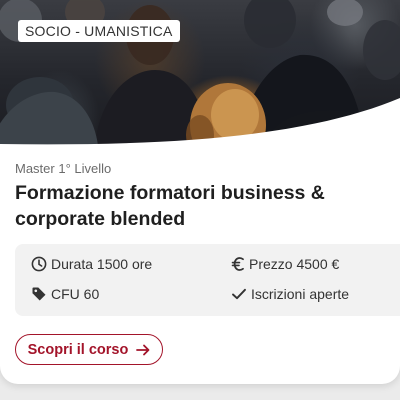 The image size is (400, 400). I want to click on enrollment-text: Iscrizioni aperte, so click(300, 294).